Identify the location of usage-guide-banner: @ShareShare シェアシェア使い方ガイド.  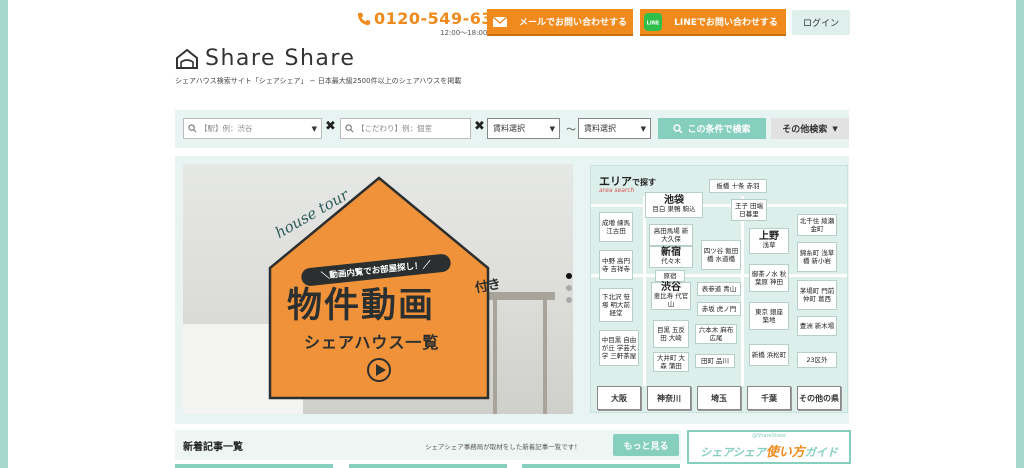
(769, 447).